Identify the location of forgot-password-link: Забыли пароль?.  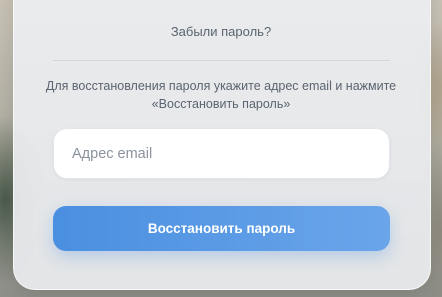
(221, 31).